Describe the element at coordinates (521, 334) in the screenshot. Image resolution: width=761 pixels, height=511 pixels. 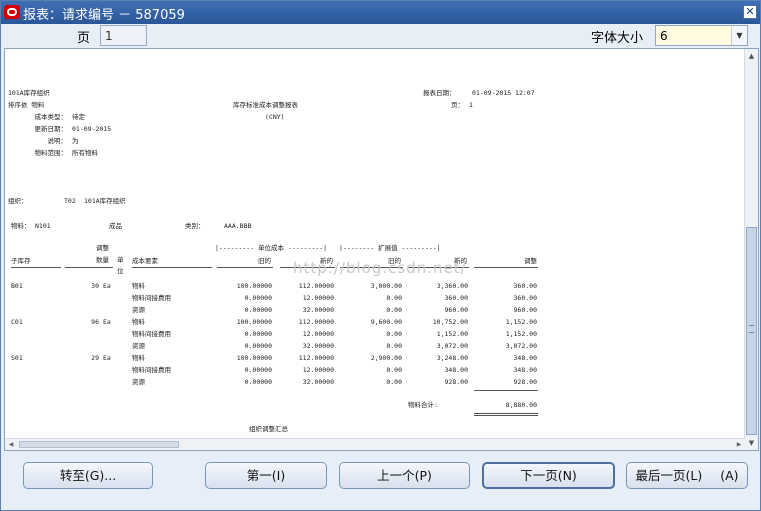
I see `adjustment-cell: 1,152.00` at that location.